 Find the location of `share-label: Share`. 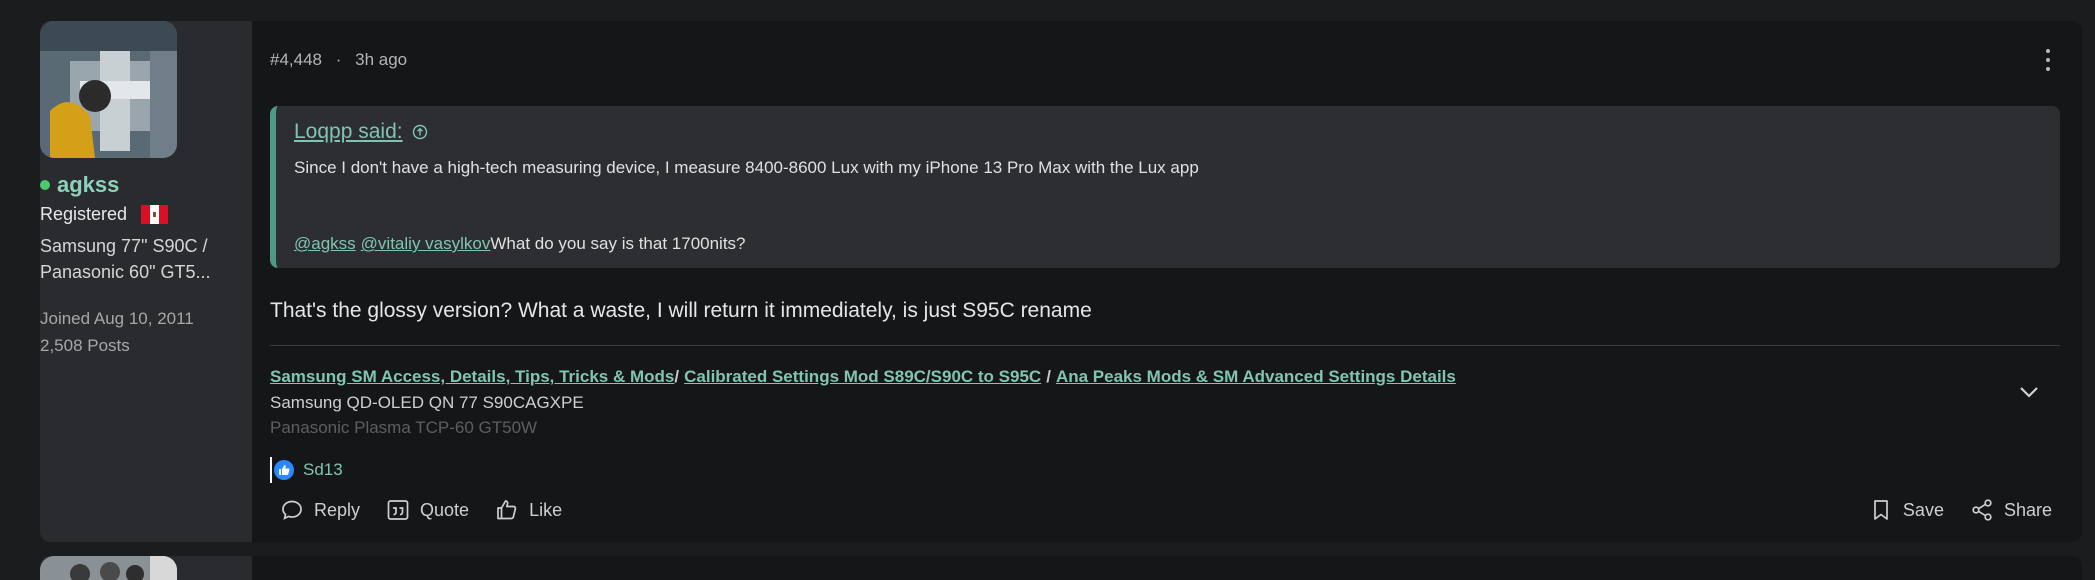

share-label: Share is located at coordinates (2027, 509).